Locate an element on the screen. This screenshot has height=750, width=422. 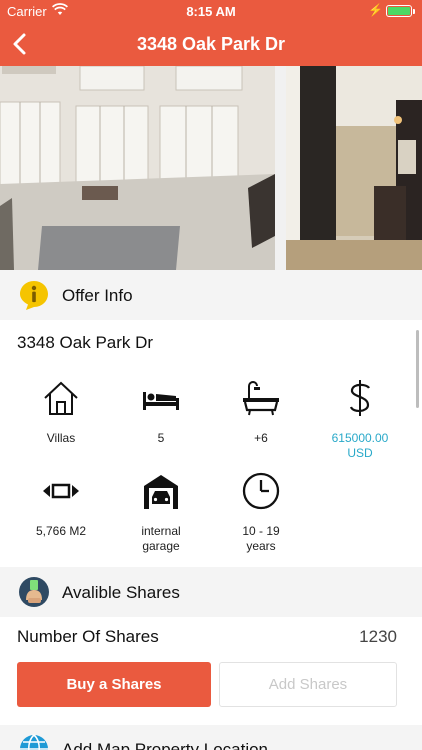
feature-bathrooms: +6 is located at coordinates (261, 412).